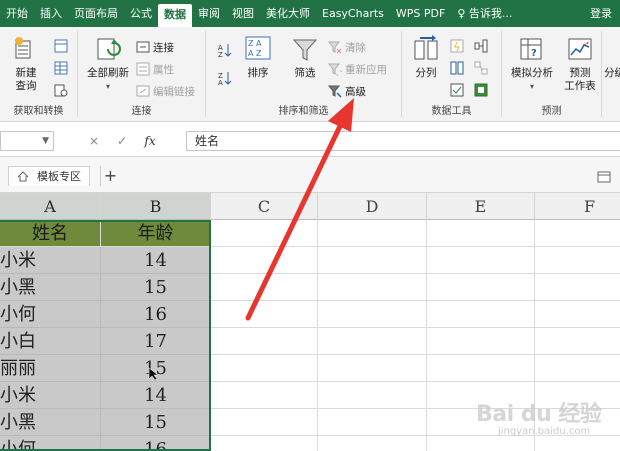  Describe the element at coordinates (580, 64) in the screenshot. I see `forecast-sheet-button: 预测 工作表` at that location.